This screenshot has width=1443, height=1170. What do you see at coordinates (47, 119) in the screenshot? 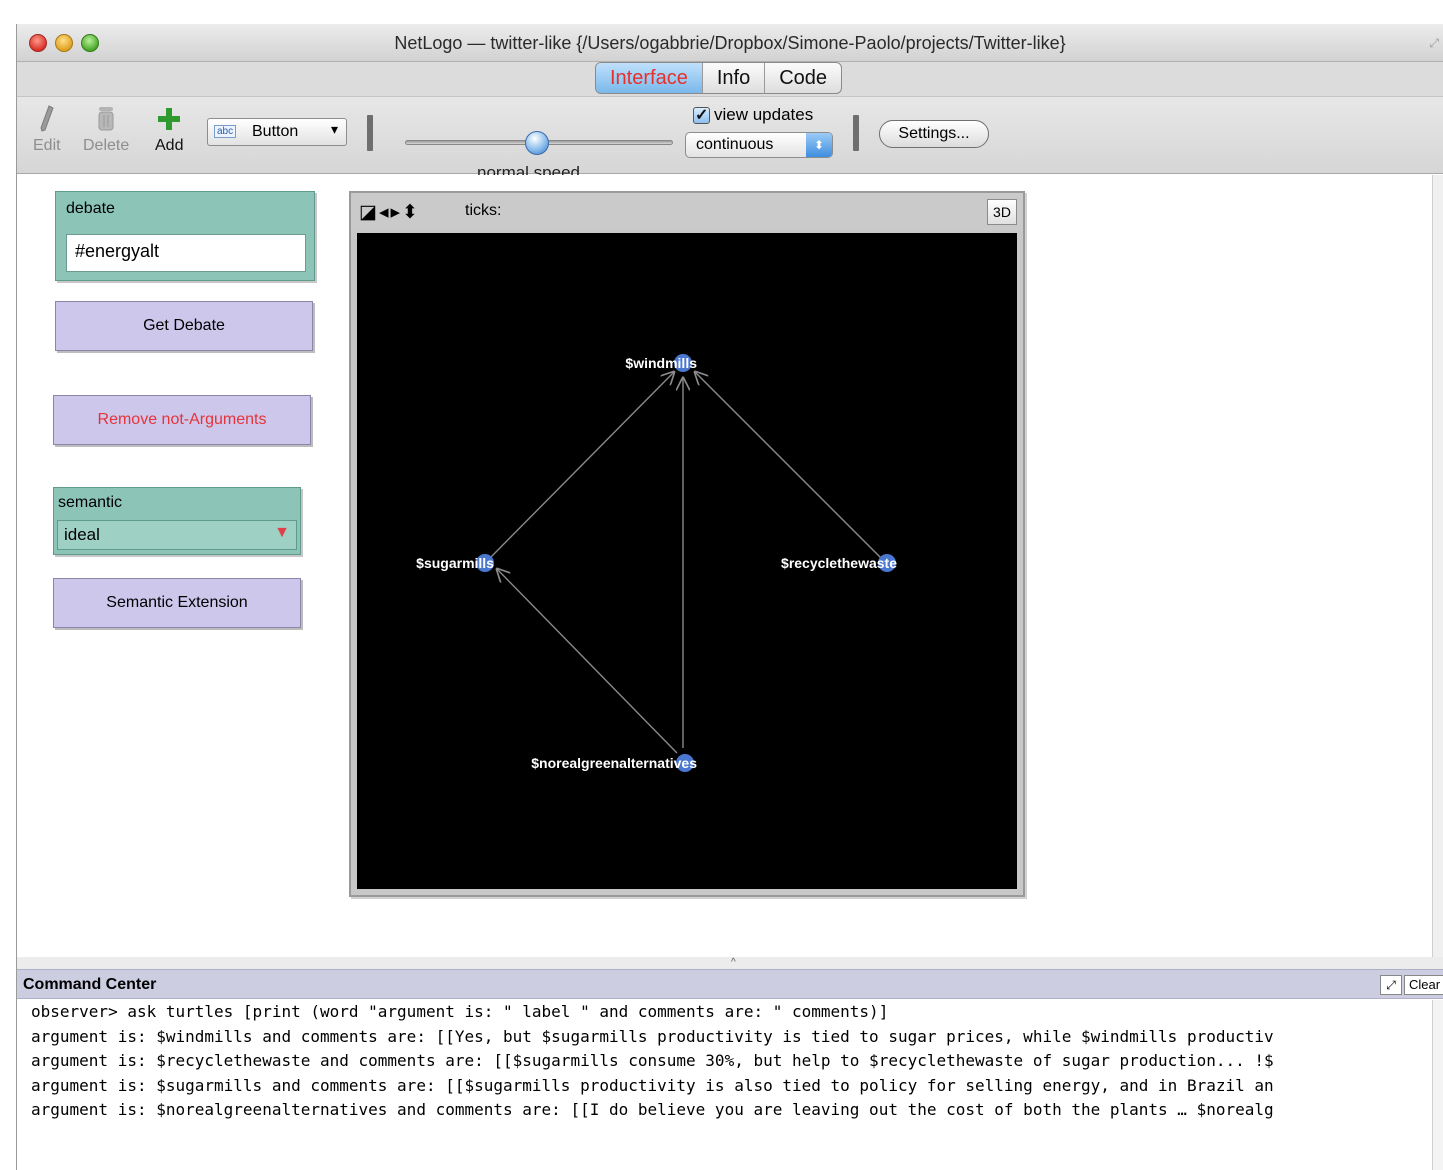
I see `pencil-icon` at bounding box center [47, 119].